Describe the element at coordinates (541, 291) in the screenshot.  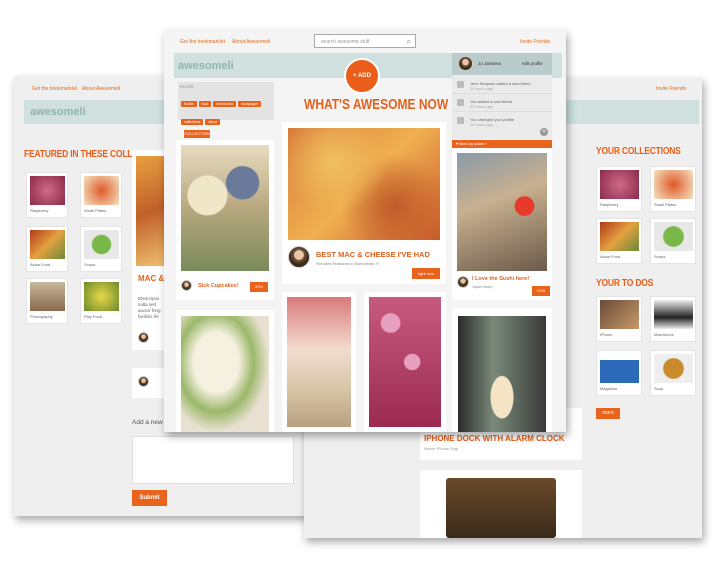
I see `sushi-count: 2/15` at that location.